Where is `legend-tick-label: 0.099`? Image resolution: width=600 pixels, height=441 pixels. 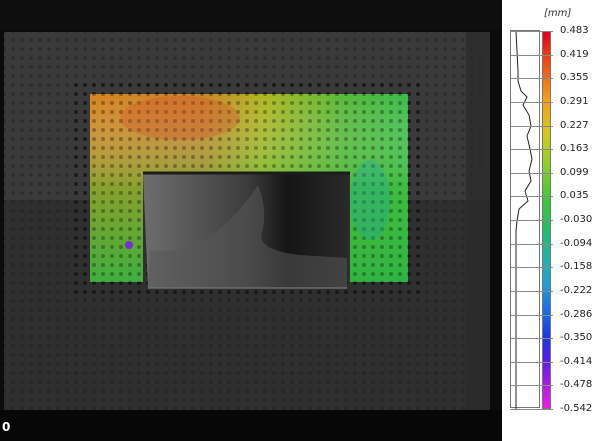 legend-tick-label: 0.099 is located at coordinates (574, 172).